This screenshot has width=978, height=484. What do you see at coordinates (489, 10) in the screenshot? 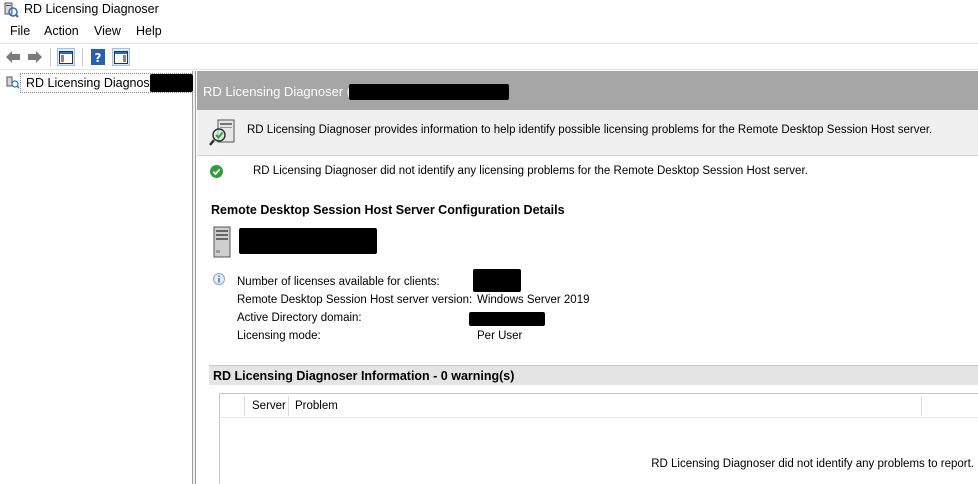
I see `title-bar: RD Licensing Diagnoser` at bounding box center [489, 10].